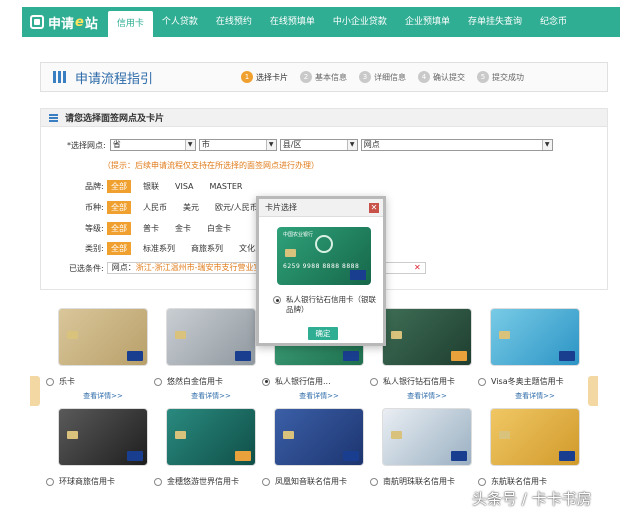 This screenshot has width=640, height=518. I want to click on card-image-world-travel, so click(211, 437).